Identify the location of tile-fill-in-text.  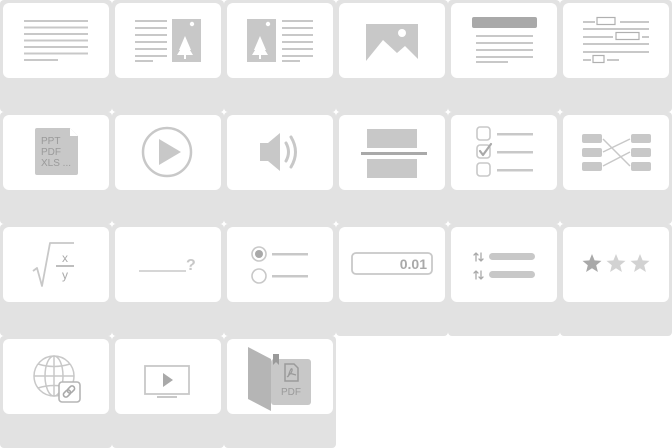
(616, 56).